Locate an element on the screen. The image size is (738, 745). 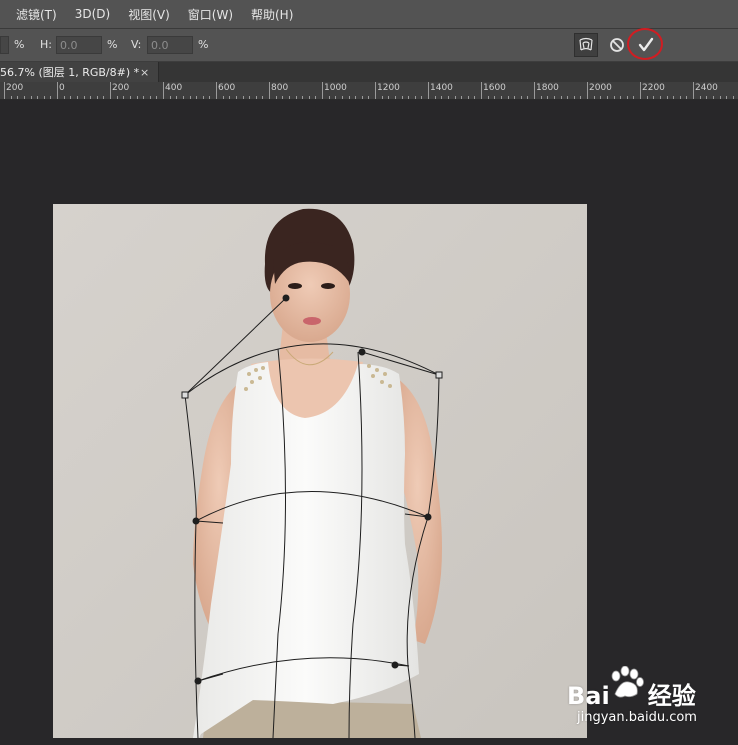
ruler-label: 0 is located at coordinates (62, 88).